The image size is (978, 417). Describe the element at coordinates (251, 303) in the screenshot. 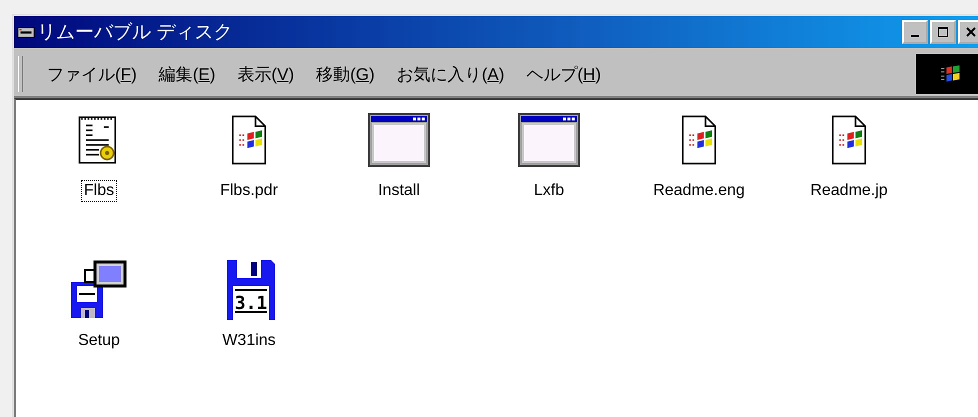

I see `disk-label: 3.1` at that location.